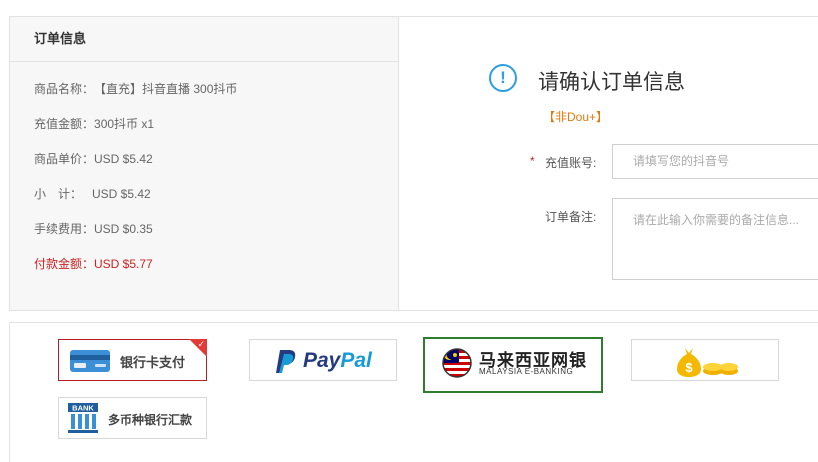  I want to click on exclamation-icon: !, so click(503, 78).